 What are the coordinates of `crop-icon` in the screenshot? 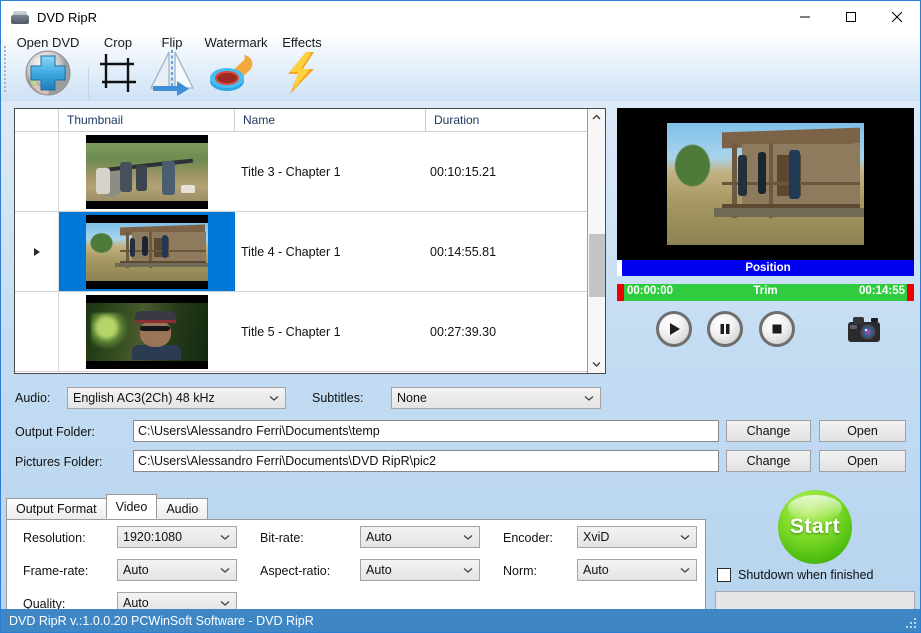 It's located at (118, 73).